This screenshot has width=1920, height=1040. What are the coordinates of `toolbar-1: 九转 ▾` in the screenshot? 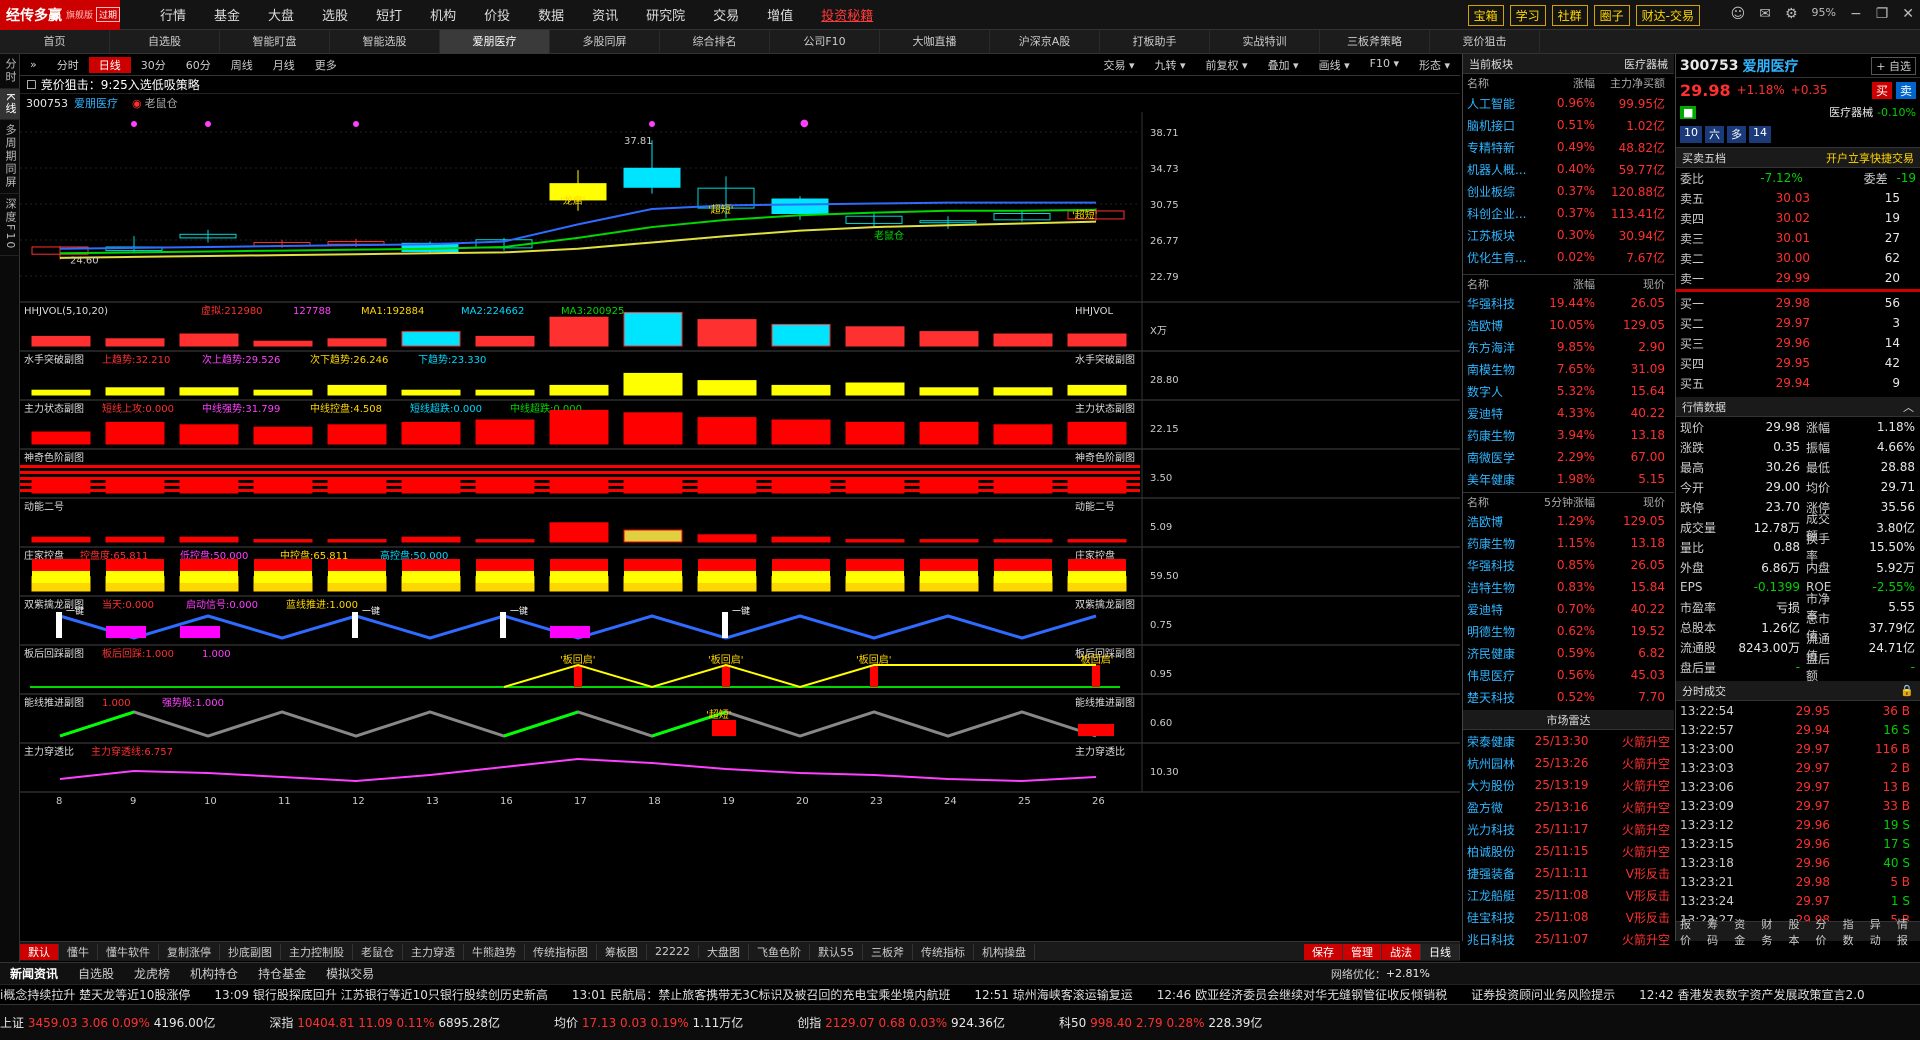 It's located at (1170, 65).